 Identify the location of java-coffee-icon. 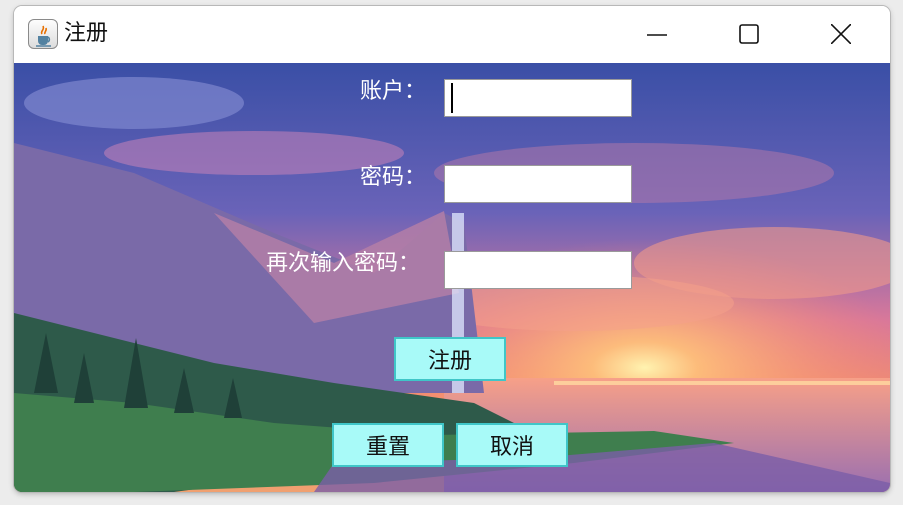
(43, 34).